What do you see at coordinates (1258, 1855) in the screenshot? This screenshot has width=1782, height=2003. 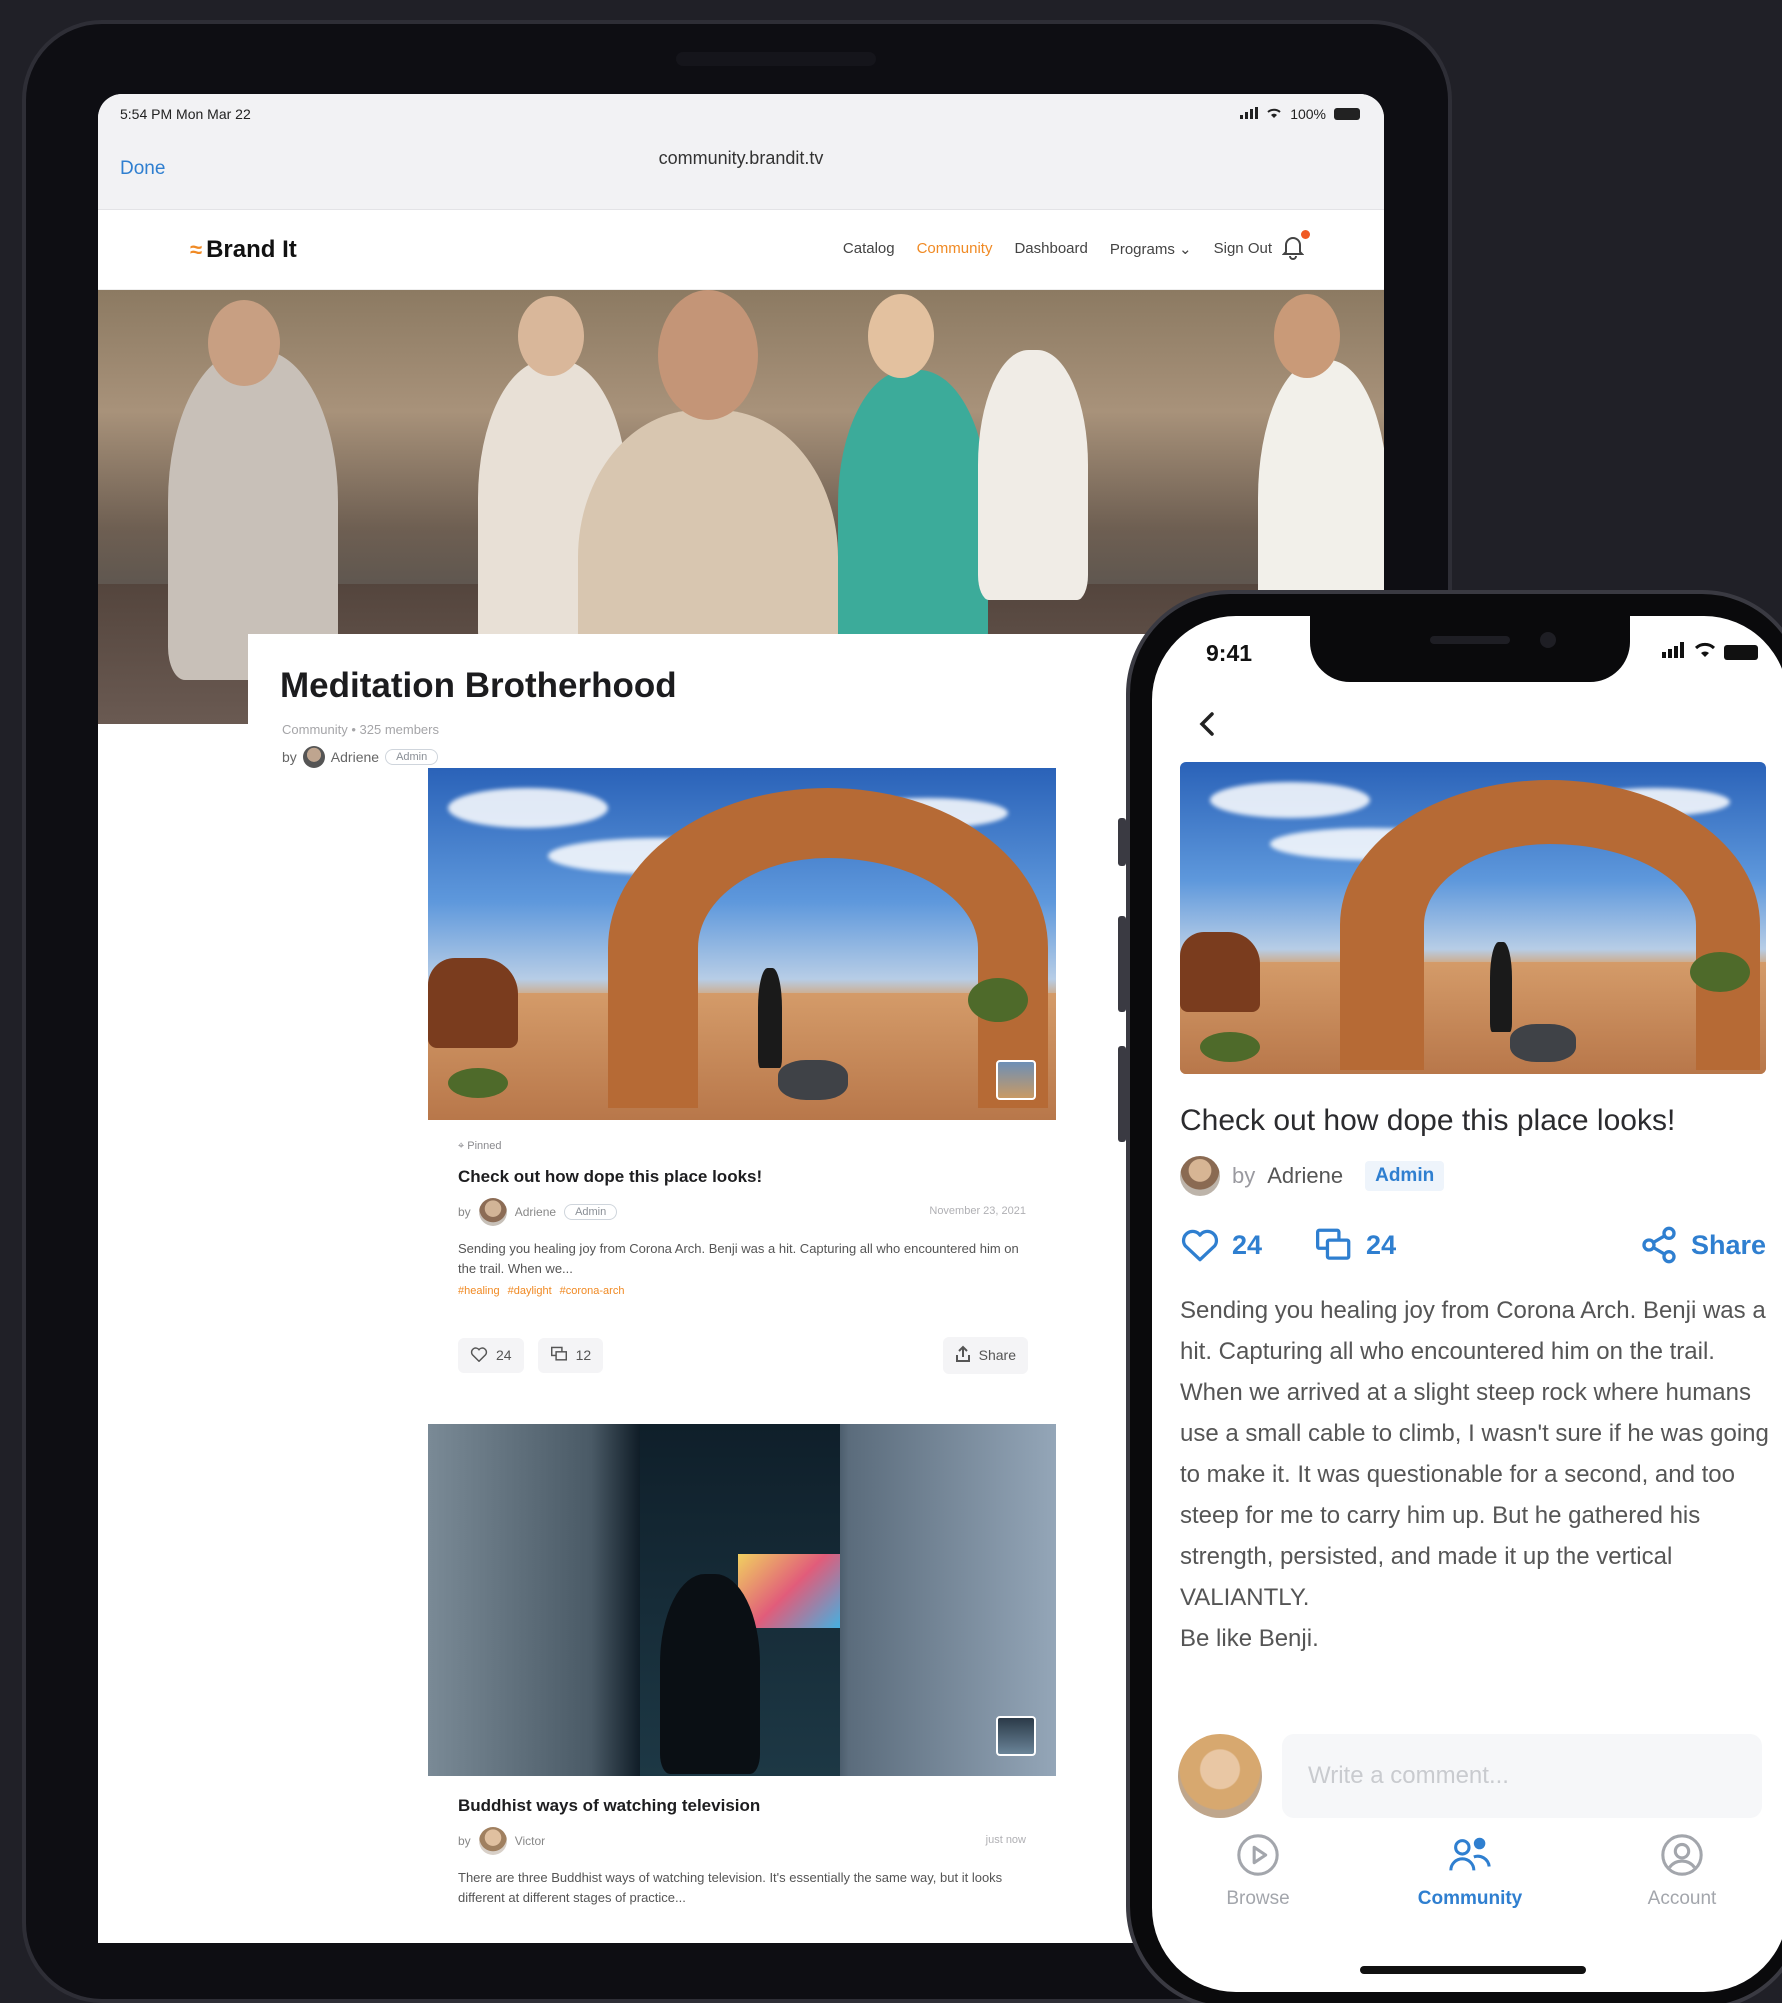 I see `play-circle-icon` at bounding box center [1258, 1855].